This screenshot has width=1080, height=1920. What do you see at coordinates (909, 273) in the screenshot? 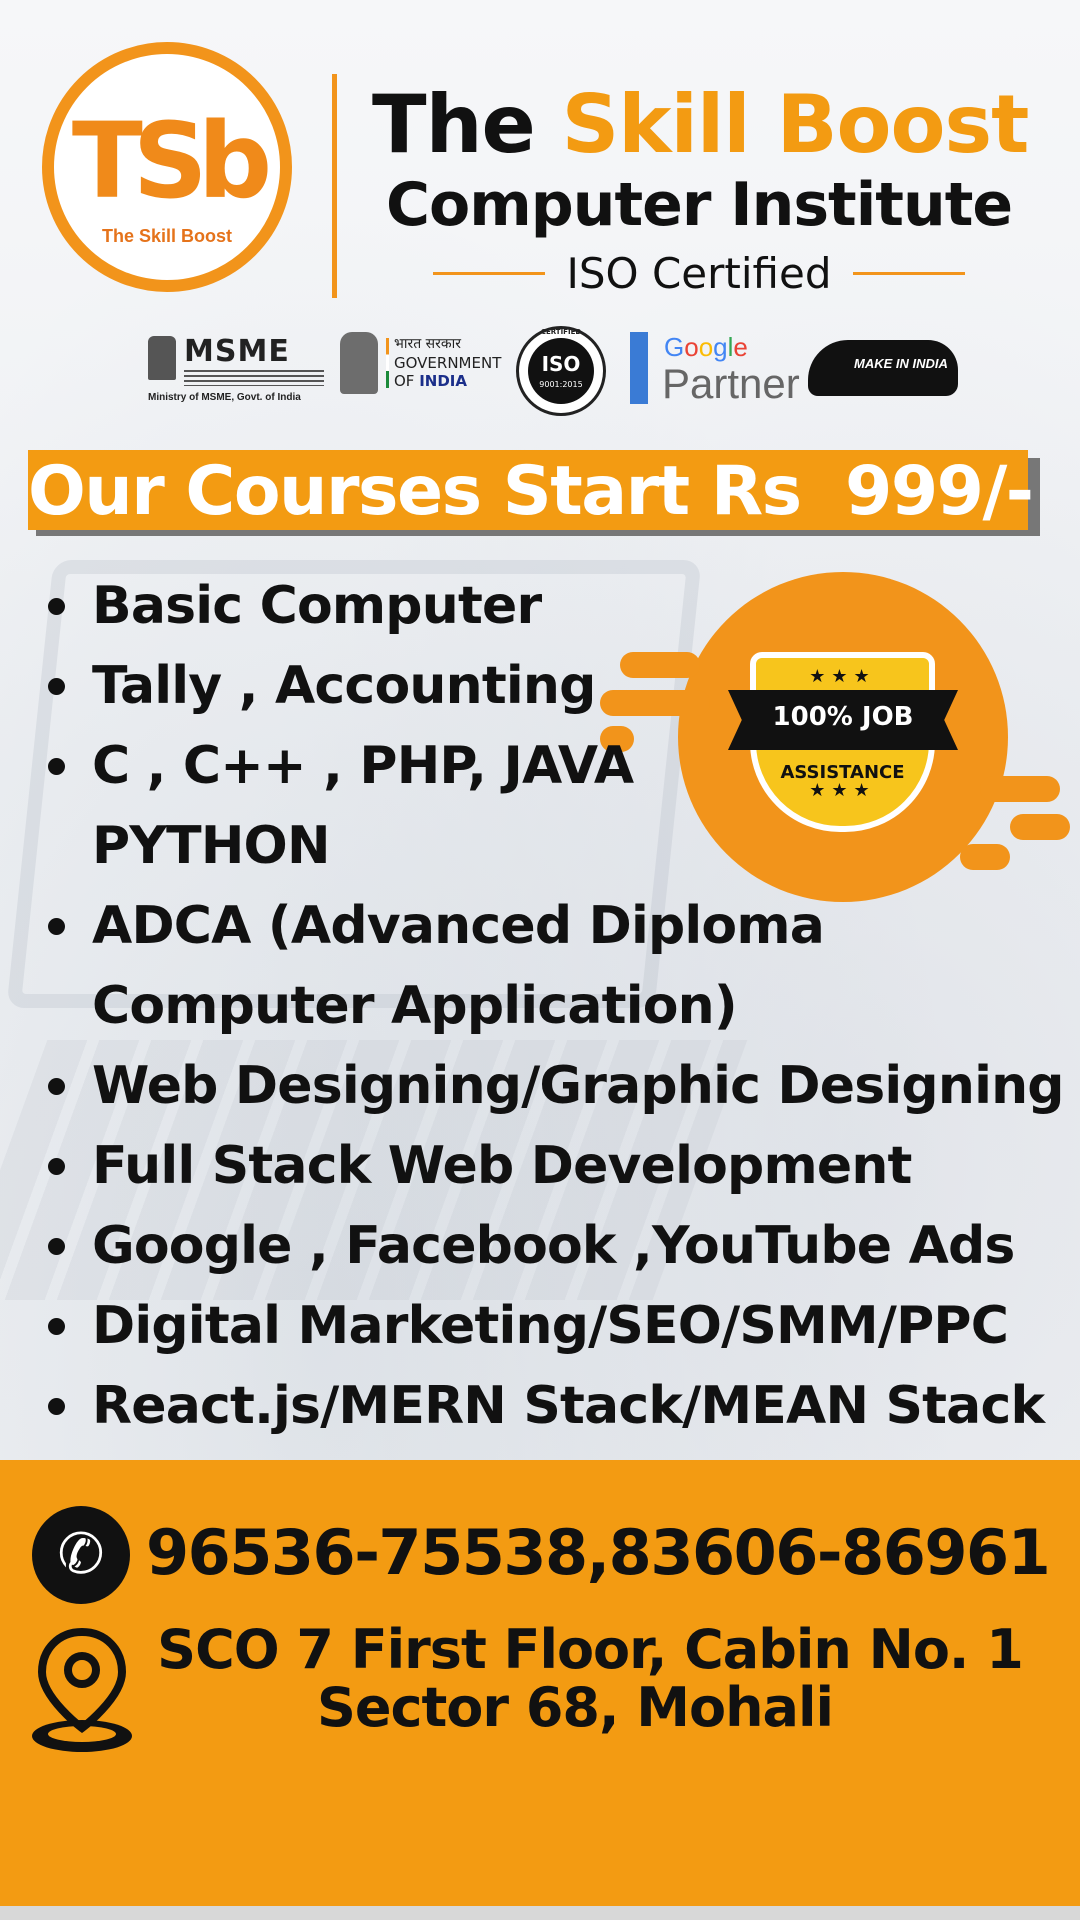
I see `iso-line-right` at bounding box center [909, 273].